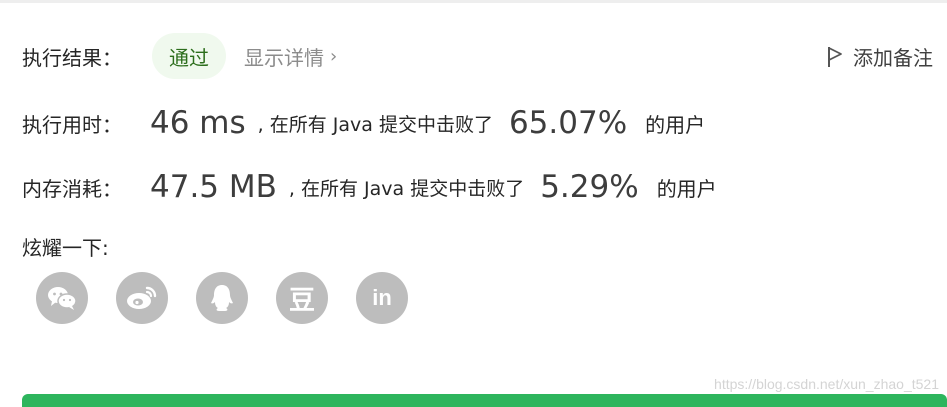  Describe the element at coordinates (568, 123) in the screenshot. I see `runtime-percent: 65.07%` at that location.